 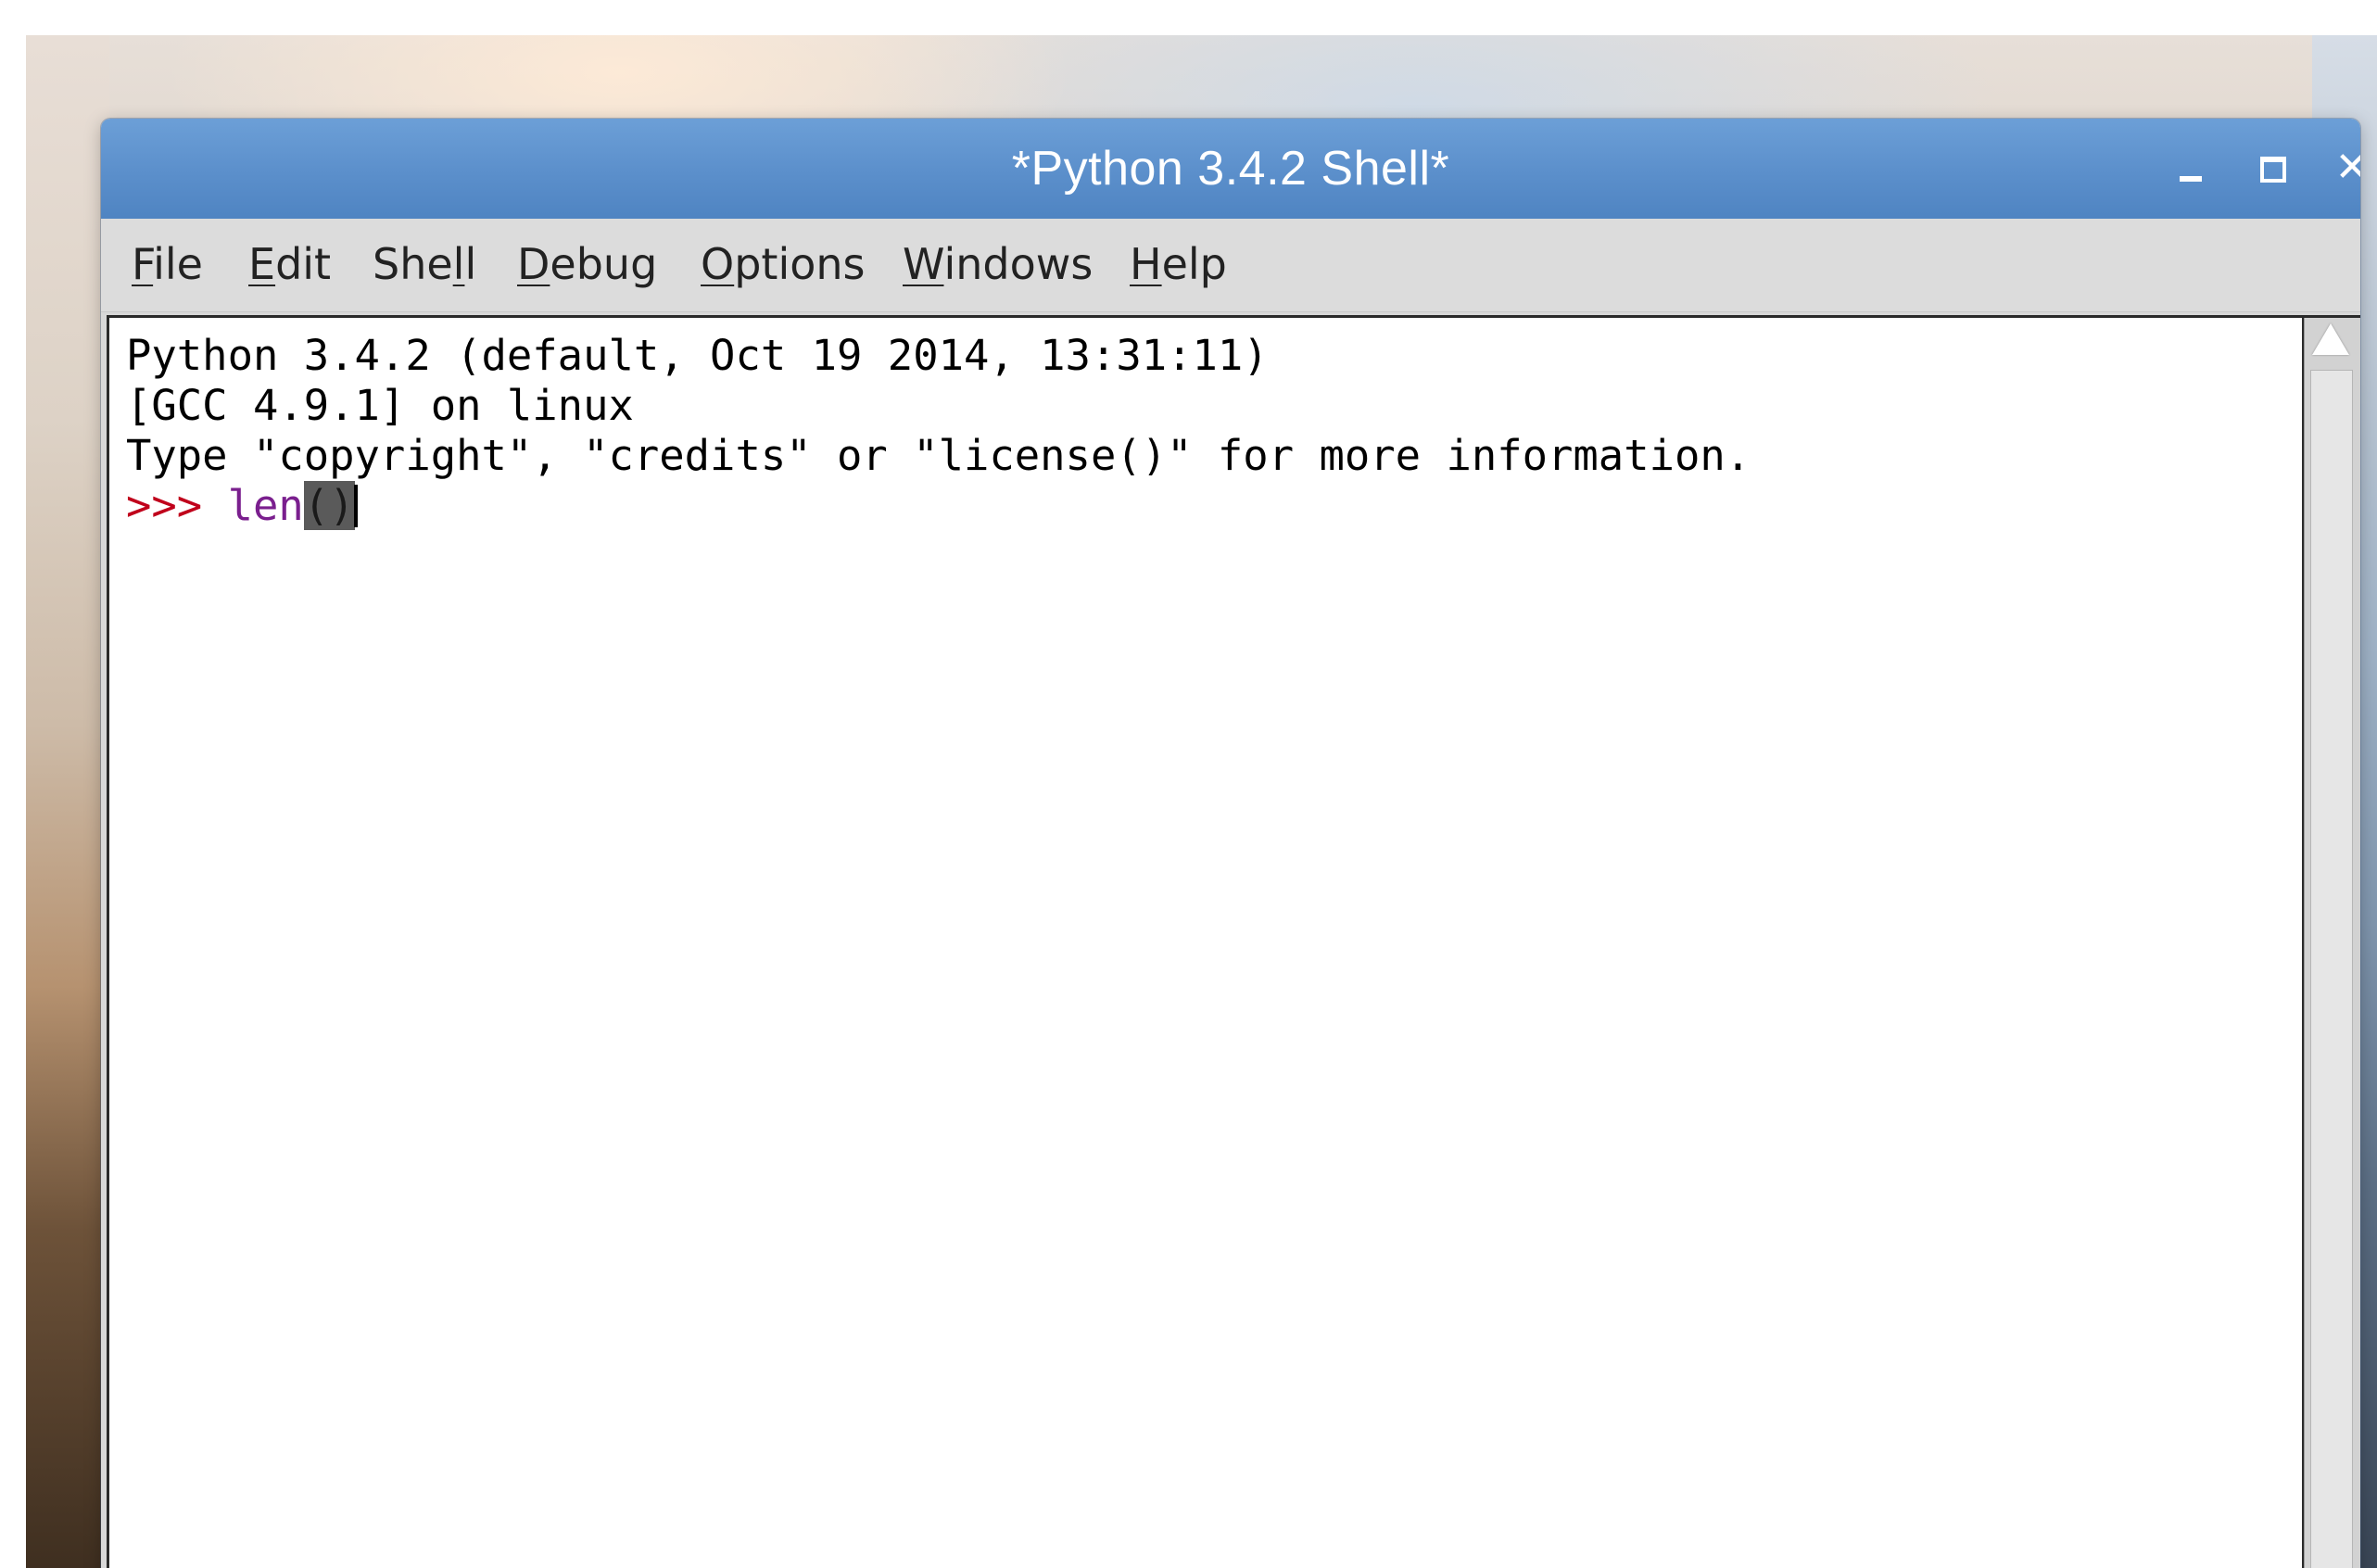 What do you see at coordinates (265, 505) in the screenshot?
I see `typed-input: len` at bounding box center [265, 505].